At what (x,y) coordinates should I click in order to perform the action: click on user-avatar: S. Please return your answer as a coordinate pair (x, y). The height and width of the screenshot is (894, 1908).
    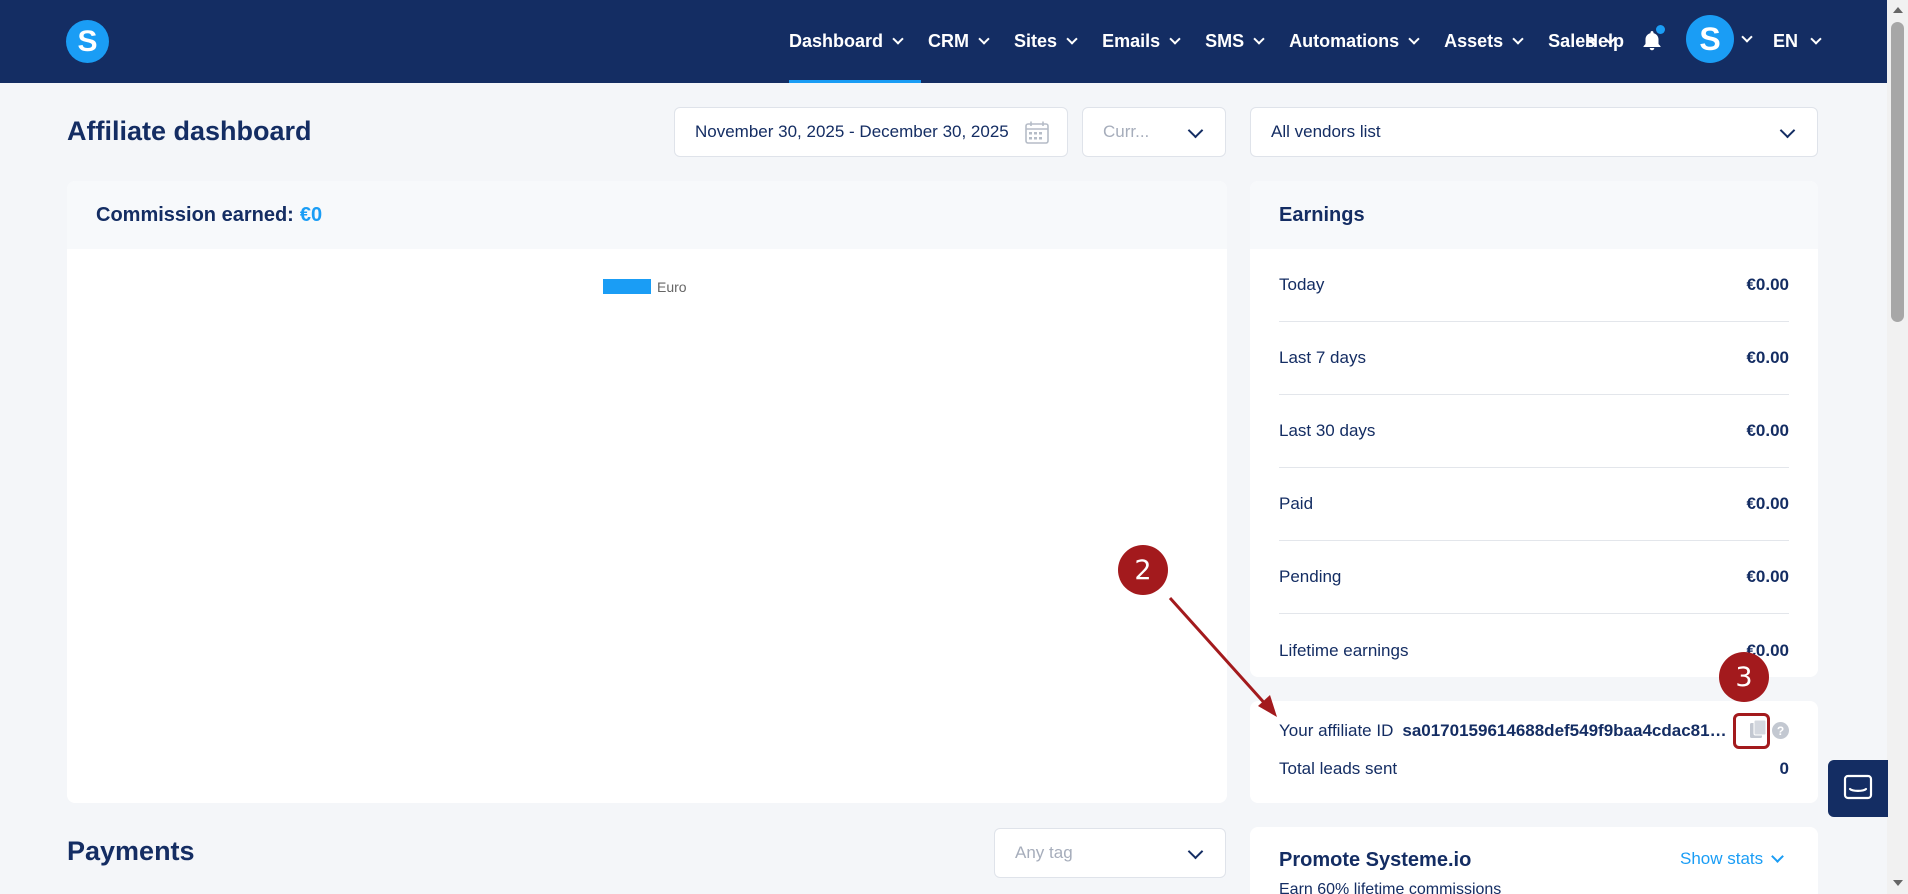
    Looking at the image, I should click on (1710, 39).